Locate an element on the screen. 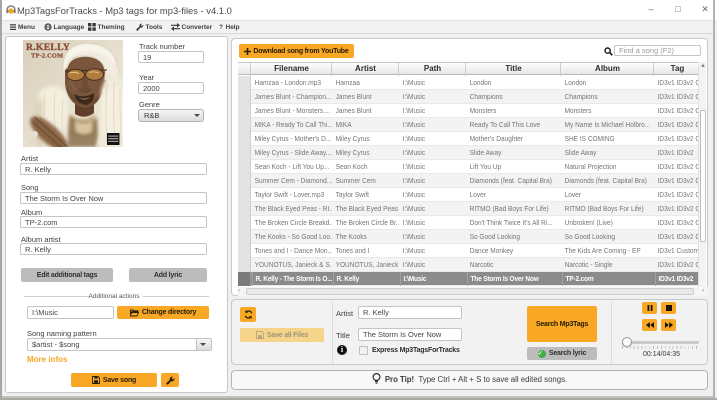 Image resolution: width=717 pixels, height=400 pixels. svg-text: R.KELLY is located at coordinates (48, 47).